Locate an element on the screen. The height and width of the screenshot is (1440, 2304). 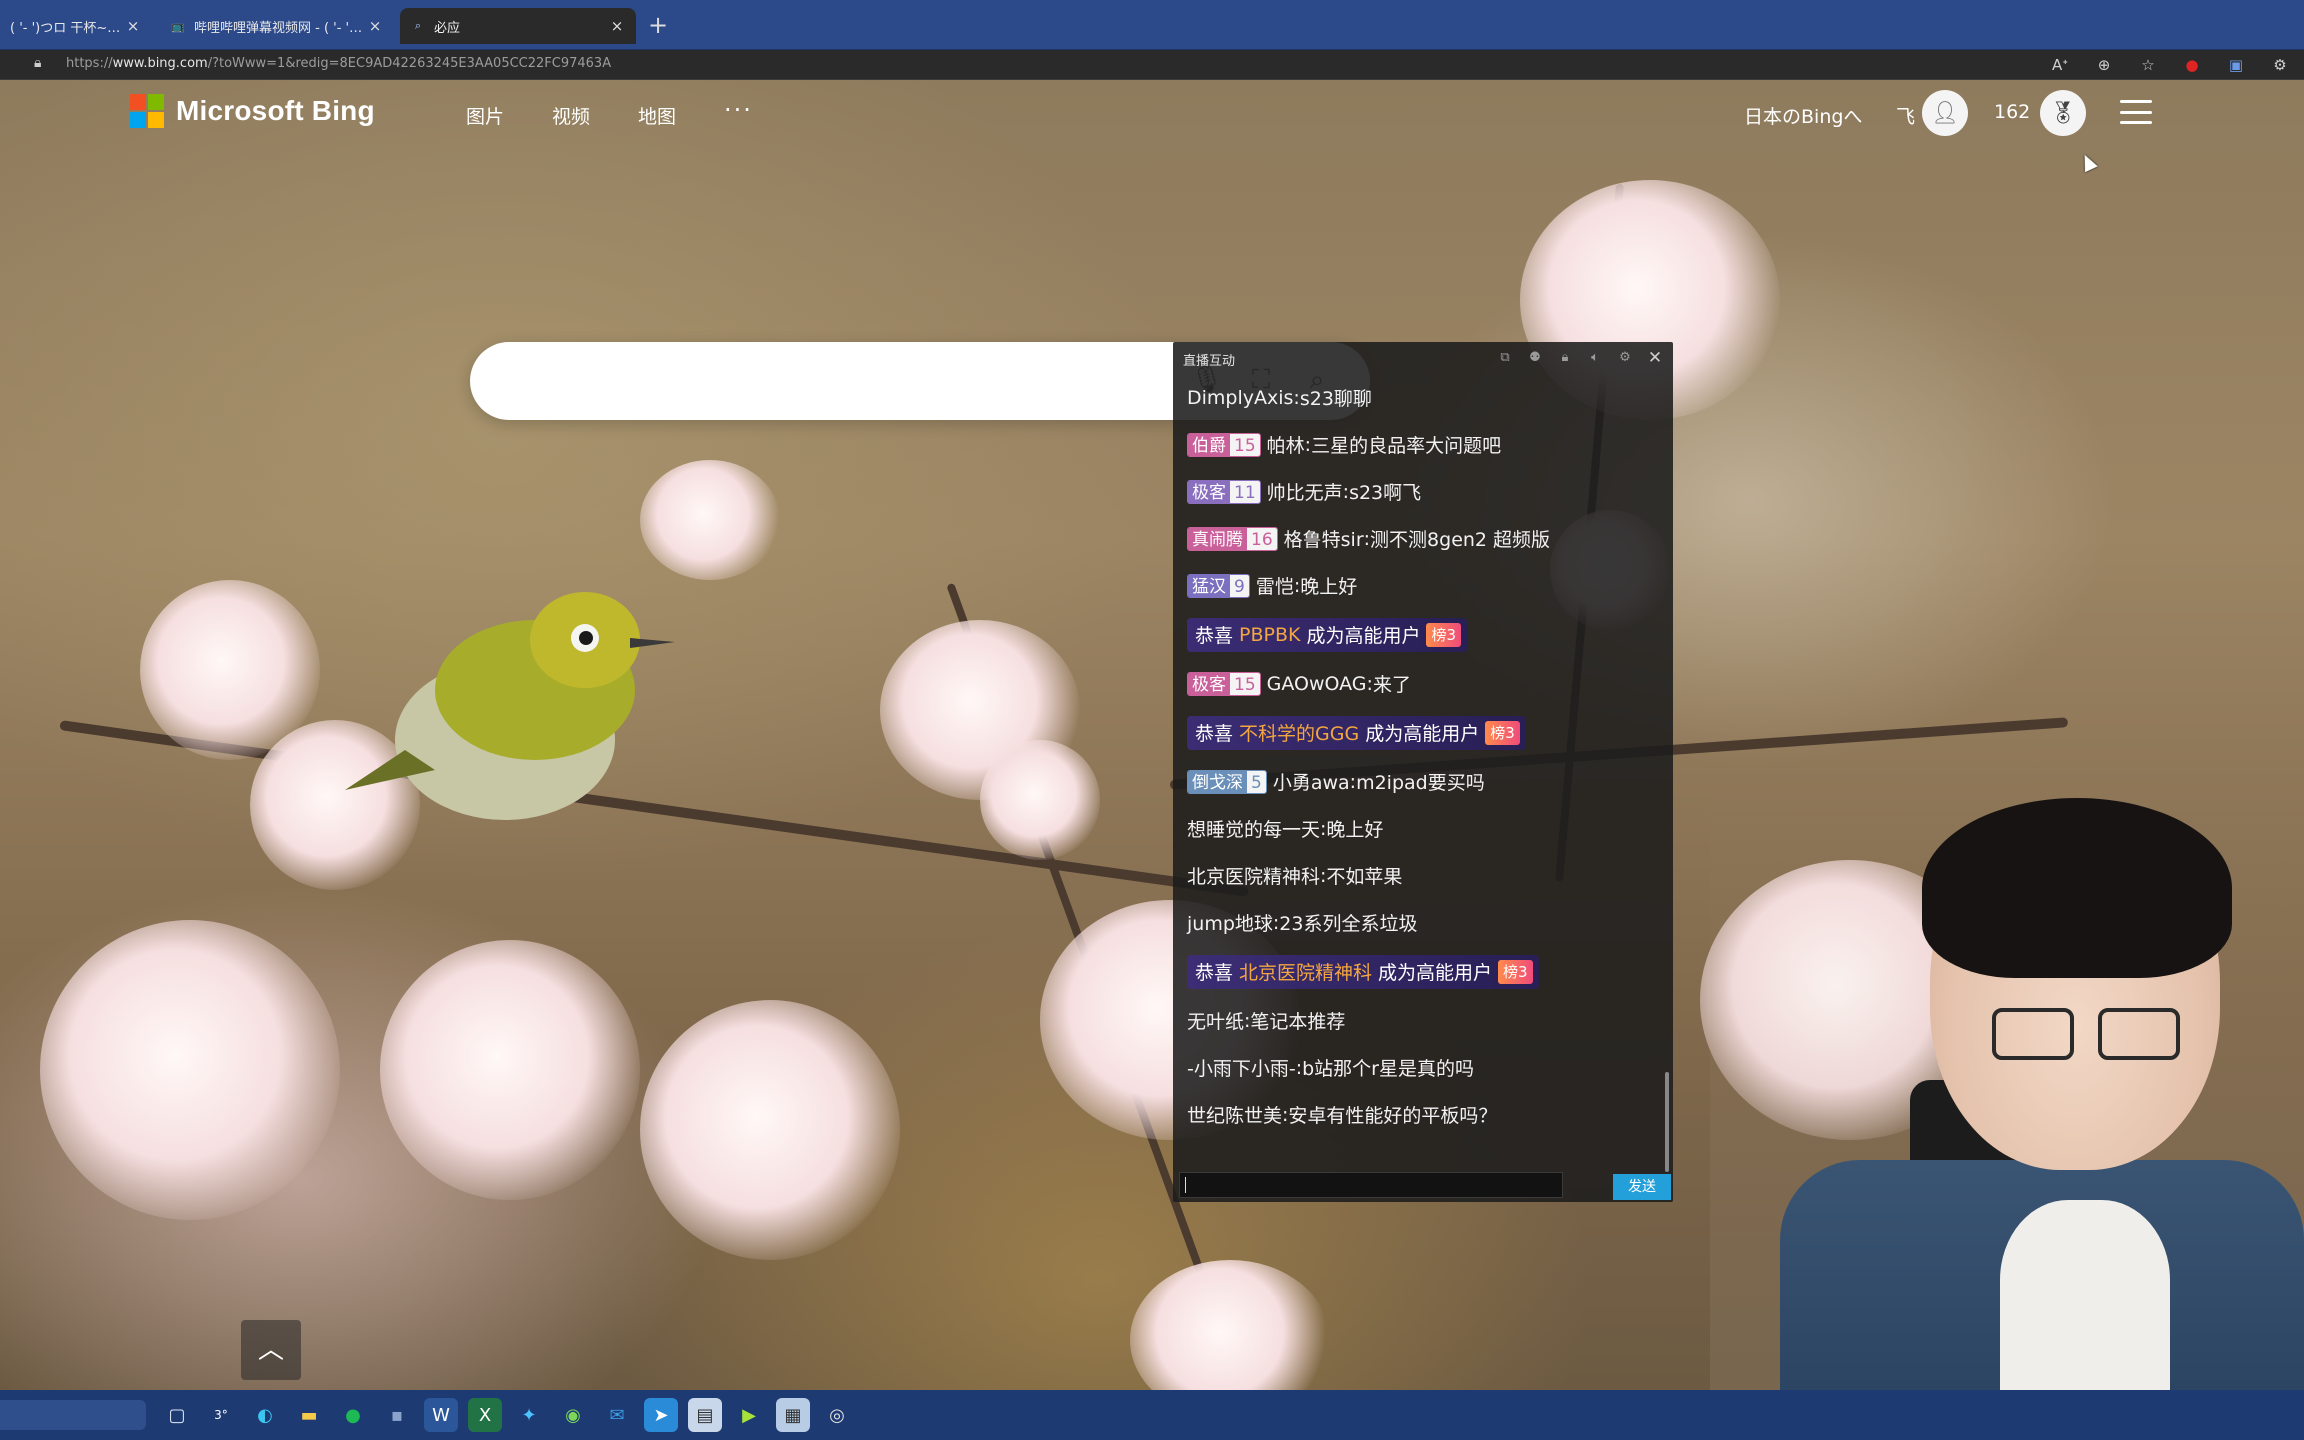
nav-images: 图片 is located at coordinates (485, 115).